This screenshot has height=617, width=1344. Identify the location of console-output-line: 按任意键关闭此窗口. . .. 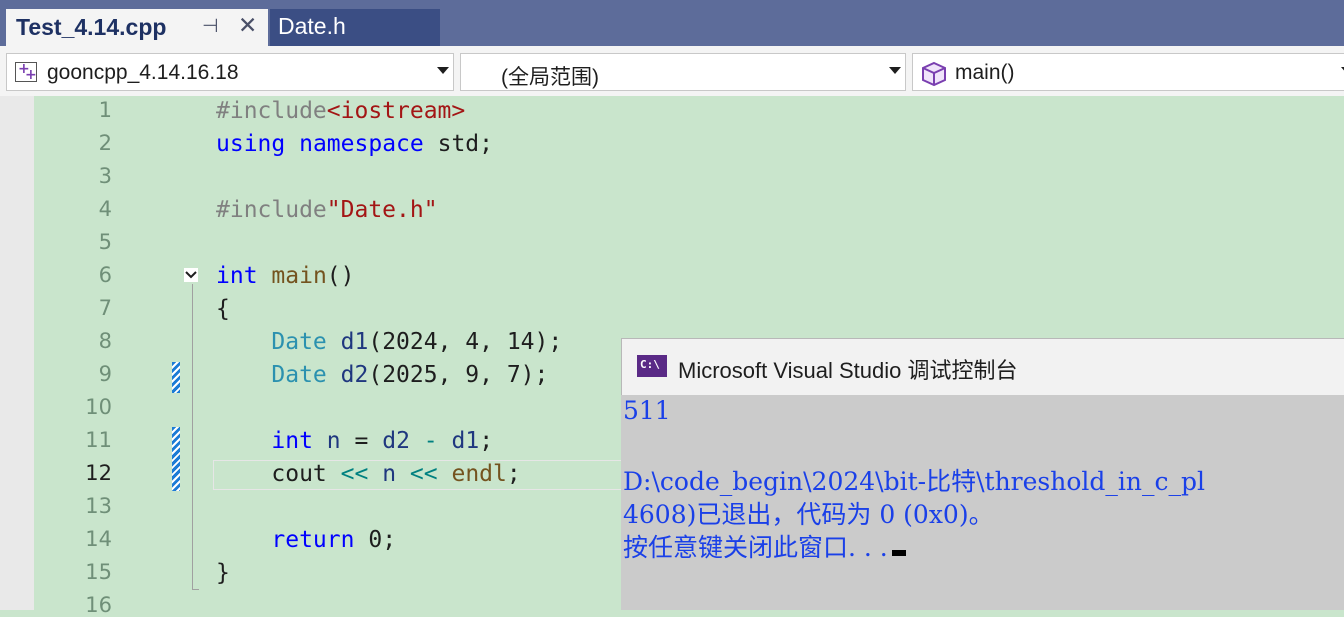
(764, 546).